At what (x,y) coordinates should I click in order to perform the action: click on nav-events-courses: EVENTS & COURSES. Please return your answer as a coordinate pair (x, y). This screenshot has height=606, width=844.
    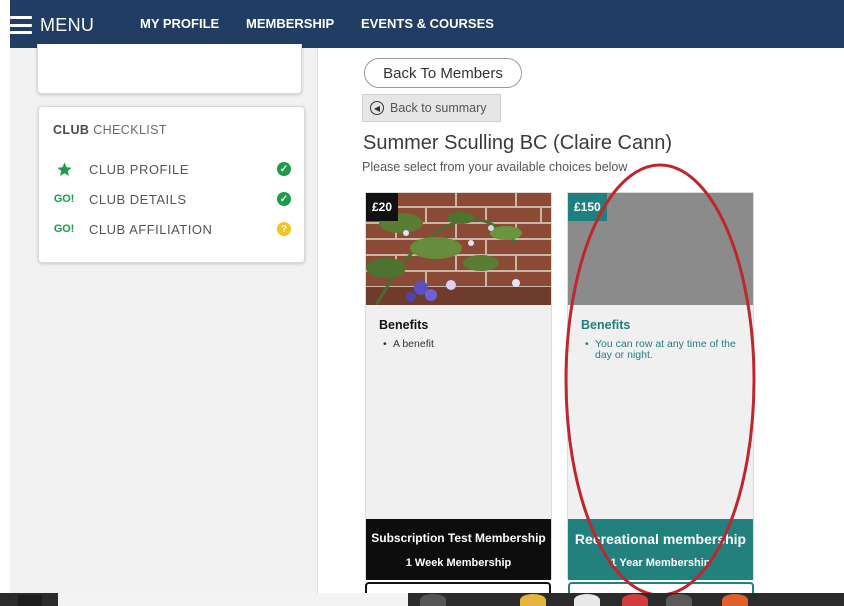
    Looking at the image, I should click on (427, 23).